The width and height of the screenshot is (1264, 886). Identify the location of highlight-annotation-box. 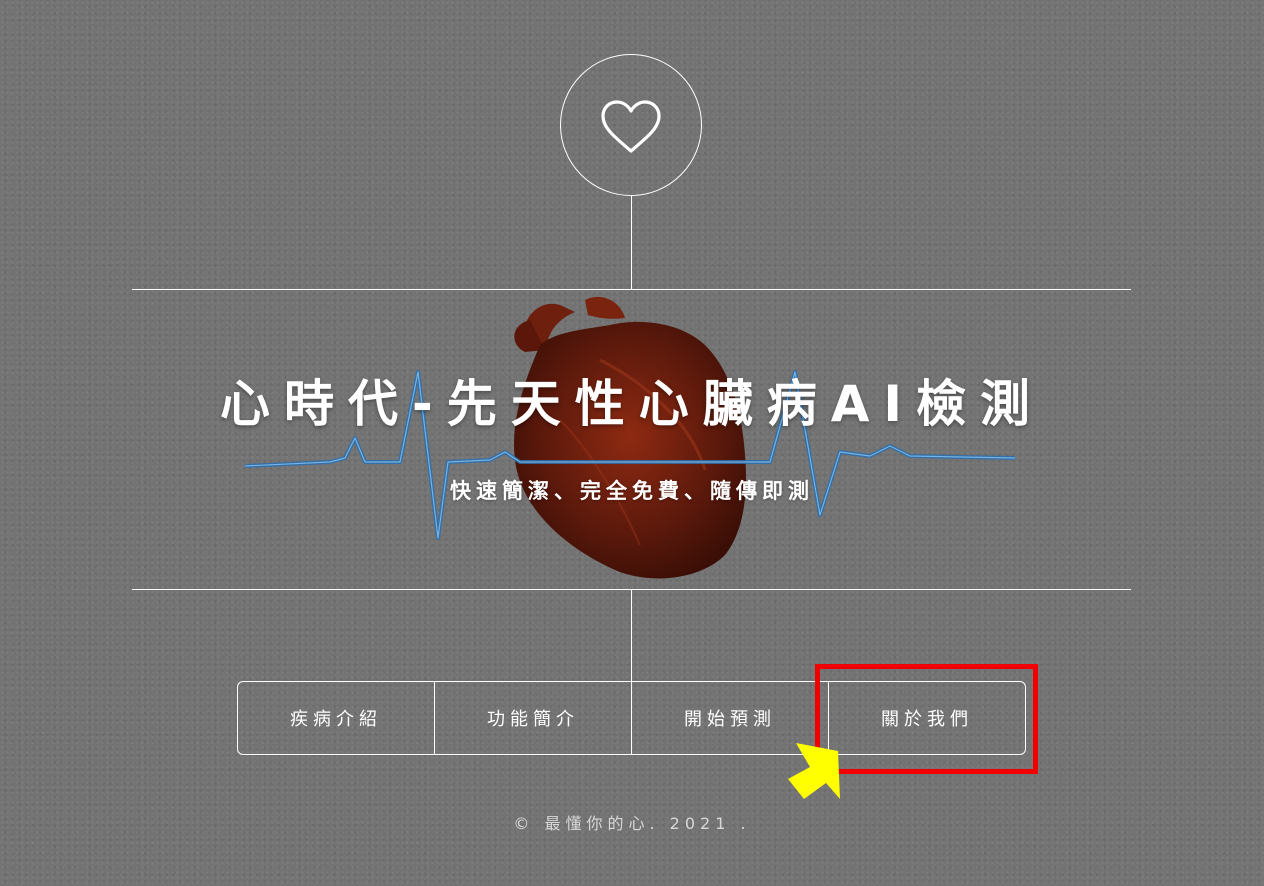
(926, 719).